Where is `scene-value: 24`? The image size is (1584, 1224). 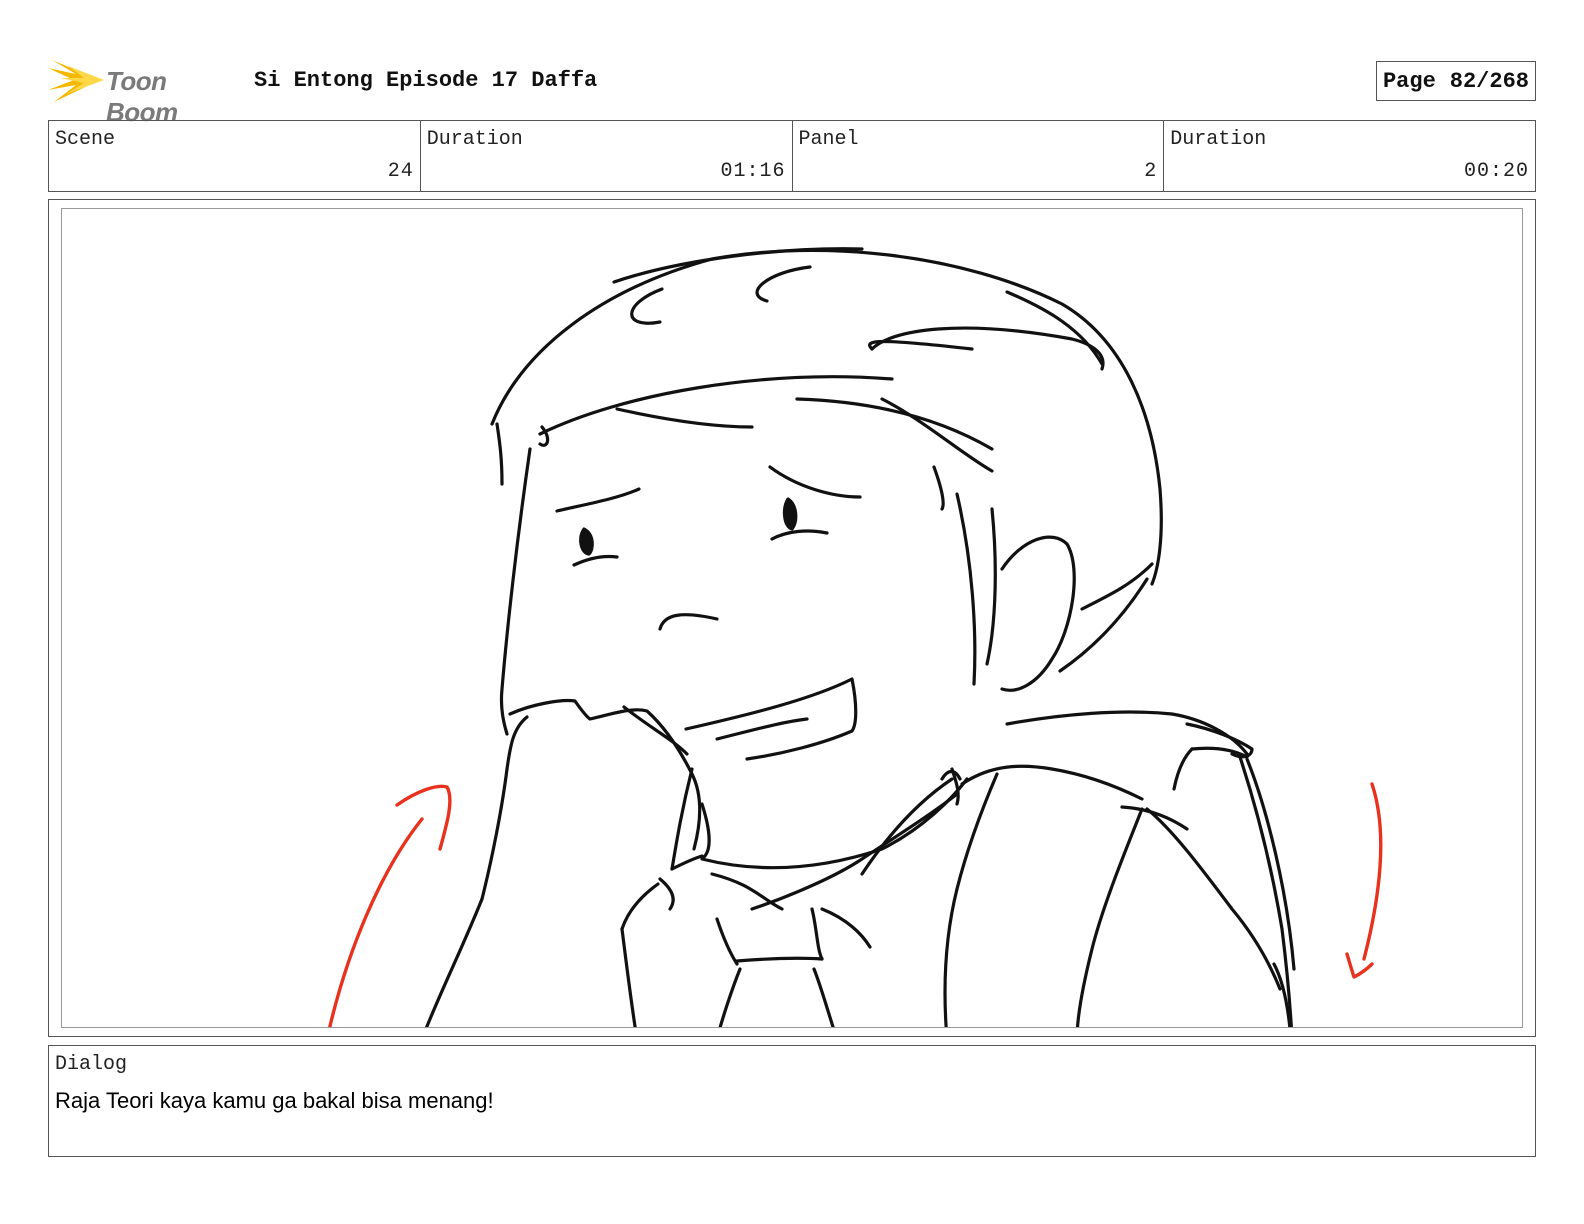 scene-value: 24 is located at coordinates (400, 171).